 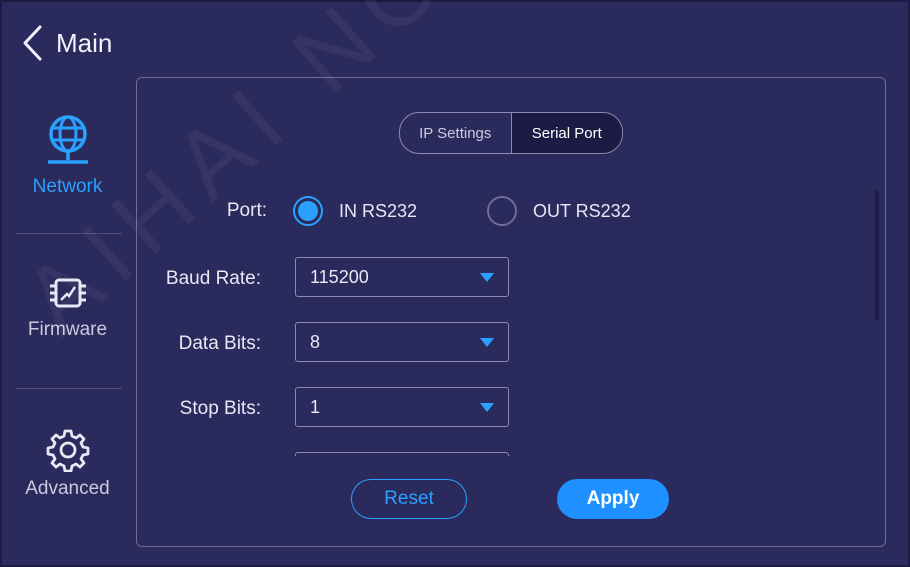 What do you see at coordinates (67, 329) in the screenshot?
I see `sidebar-item-label: Firmware` at bounding box center [67, 329].